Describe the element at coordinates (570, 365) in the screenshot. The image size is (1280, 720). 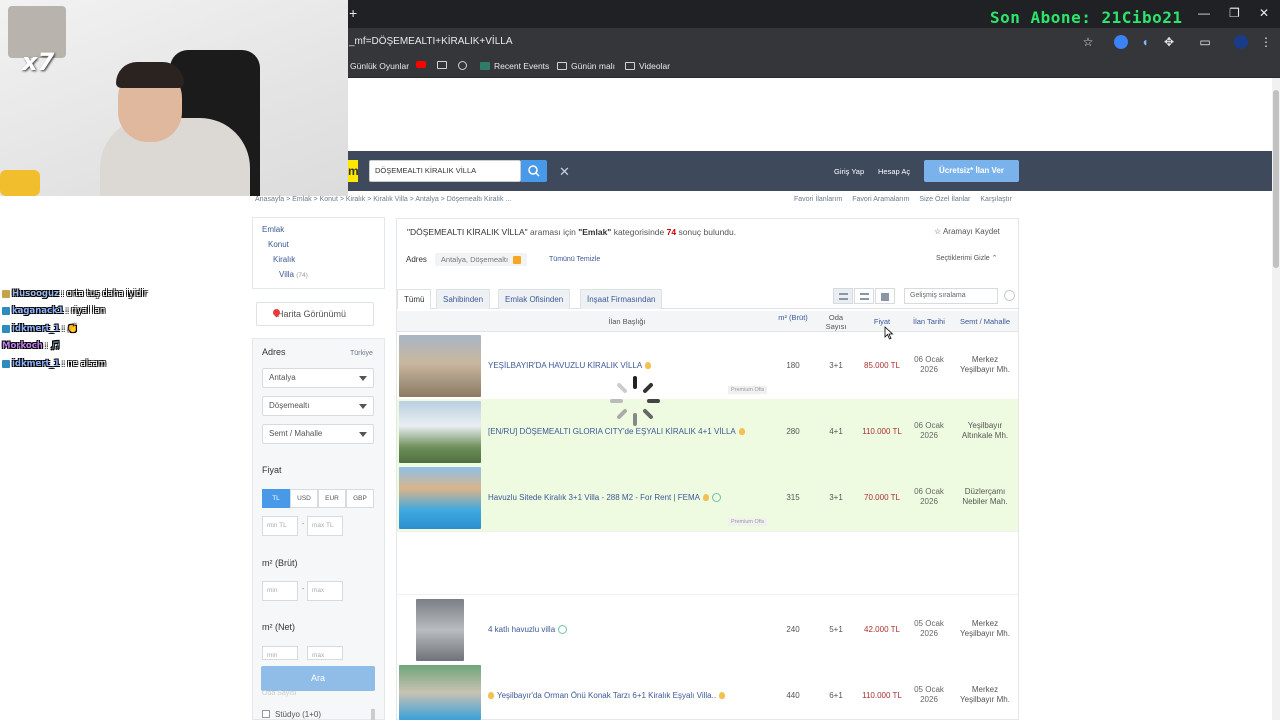
I see `listing-title: YEŞİLBAYIR'DA HAVUZLU KİRALIK VİLLA` at that location.